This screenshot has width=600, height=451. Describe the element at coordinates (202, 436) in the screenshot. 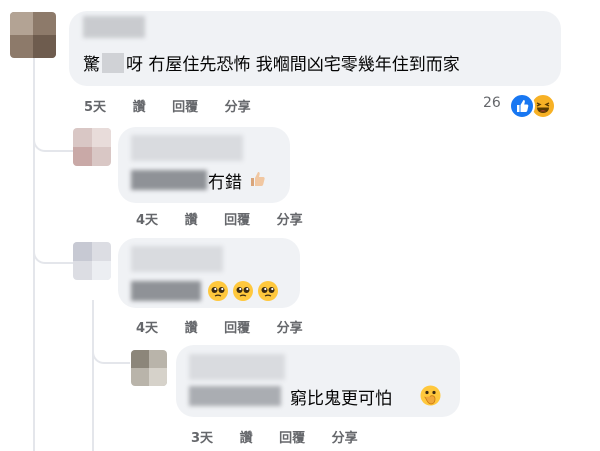

I see `comment-time: 3天` at that location.